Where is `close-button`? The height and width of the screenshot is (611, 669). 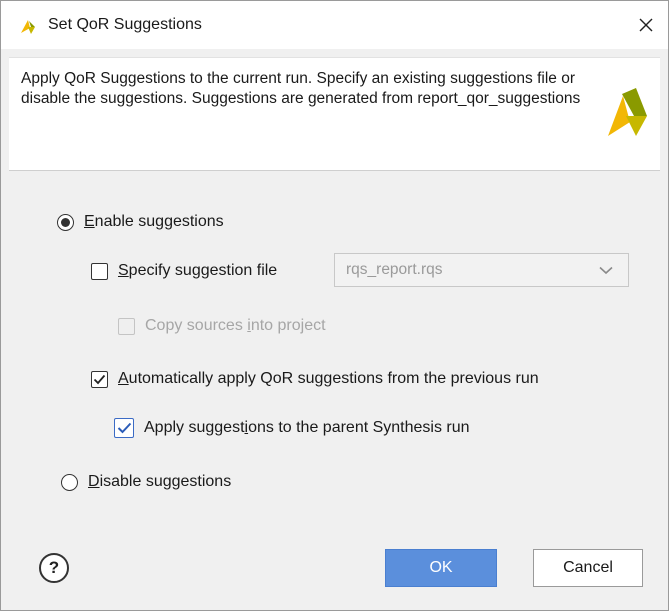 close-button is located at coordinates (646, 25).